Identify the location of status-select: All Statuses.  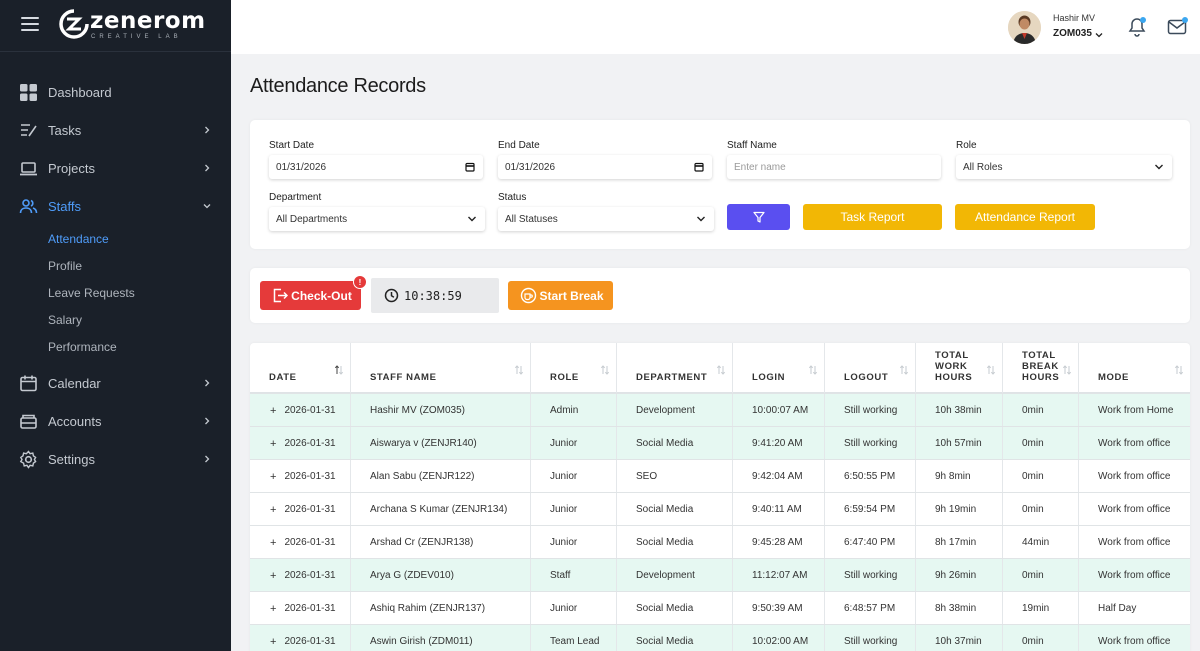
(606, 219).